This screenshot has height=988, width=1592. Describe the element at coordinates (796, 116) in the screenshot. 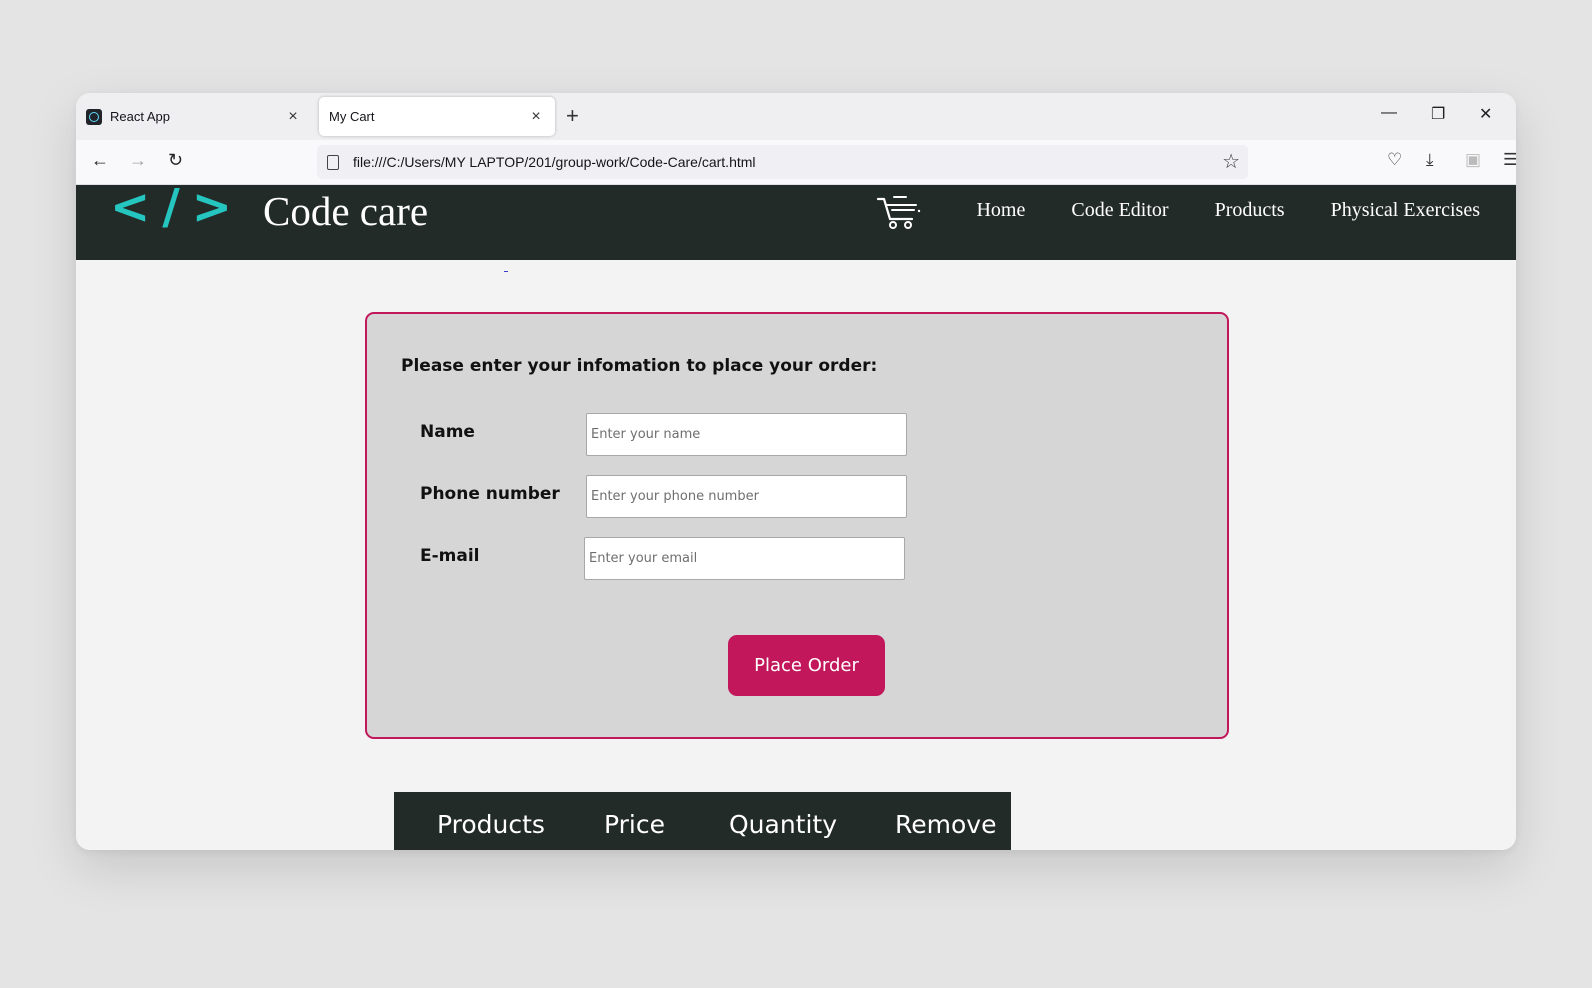

I see `tab-strip: React App × My Cart × + — ❐ ✕` at that location.